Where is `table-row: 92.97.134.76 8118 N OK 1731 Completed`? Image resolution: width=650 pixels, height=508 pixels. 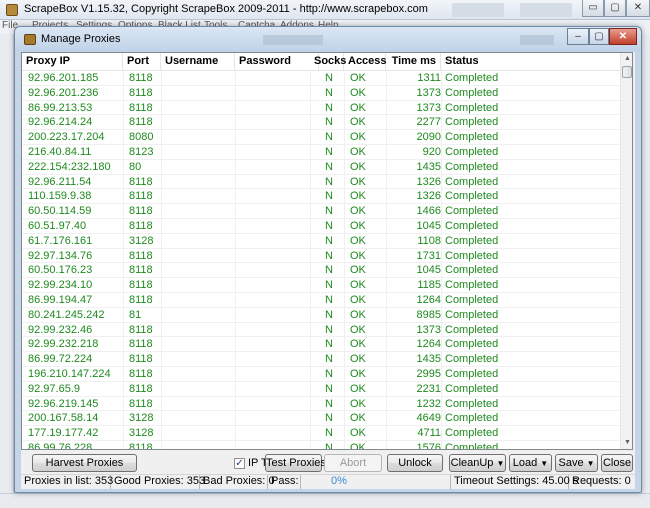 table-row: 92.97.134.76 8118 N OK 1731 Completed is located at coordinates (321, 256).